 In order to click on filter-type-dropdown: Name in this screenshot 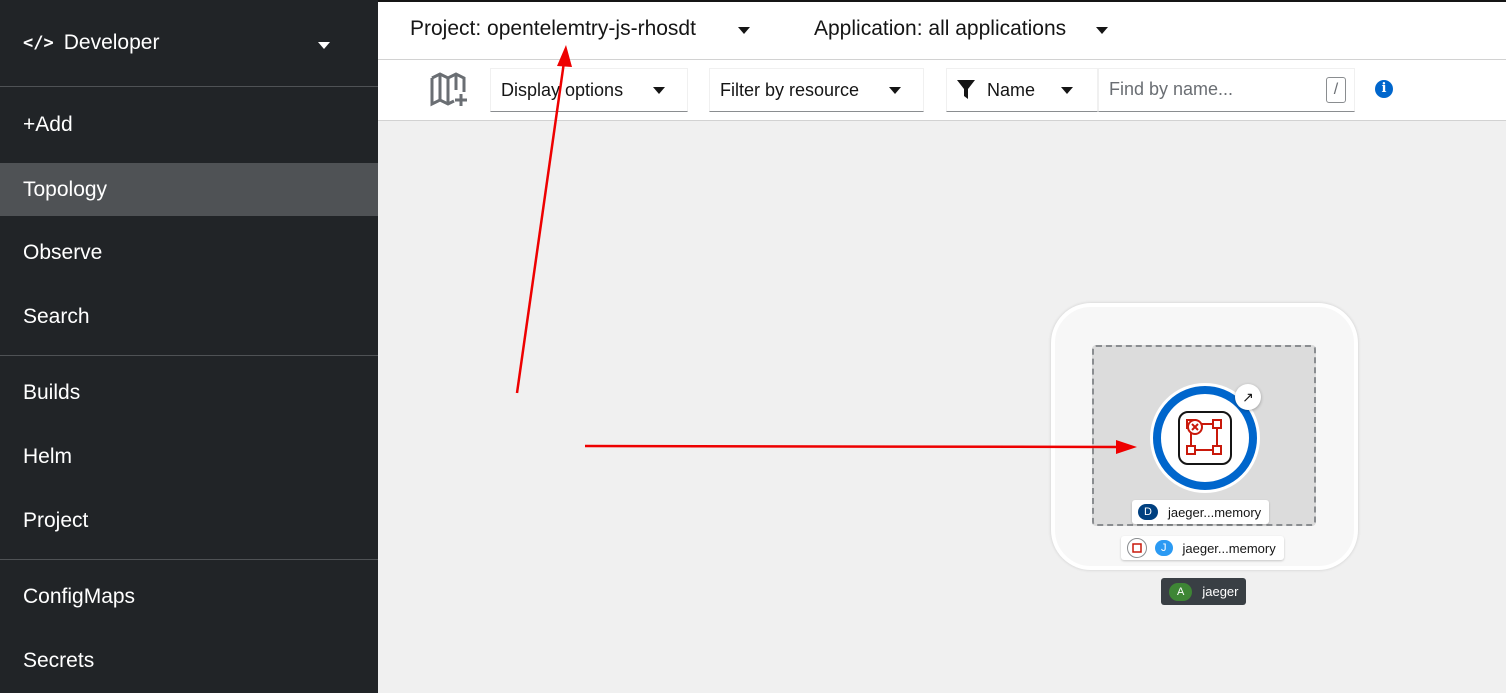, I will do `click(1022, 90)`.